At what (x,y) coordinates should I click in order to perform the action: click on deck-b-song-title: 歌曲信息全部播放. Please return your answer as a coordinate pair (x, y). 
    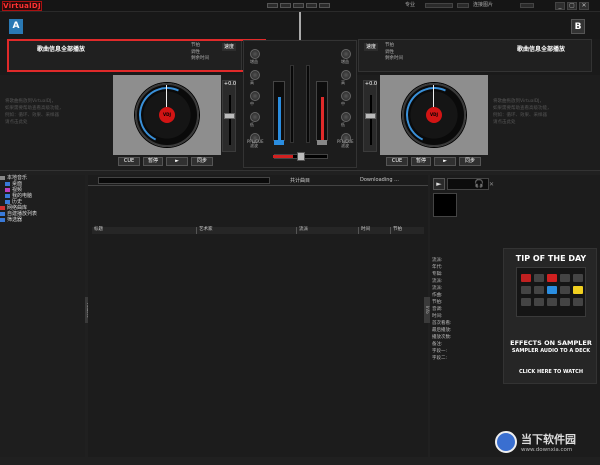
    Looking at the image, I should click on (541, 49).